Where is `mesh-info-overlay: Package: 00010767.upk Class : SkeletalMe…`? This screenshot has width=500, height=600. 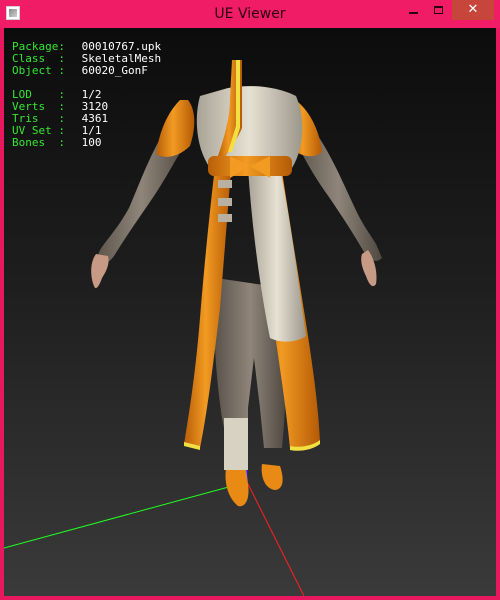 mesh-info-overlay: Package: 00010767.upk Class : SkeletalMe… is located at coordinates (86, 95).